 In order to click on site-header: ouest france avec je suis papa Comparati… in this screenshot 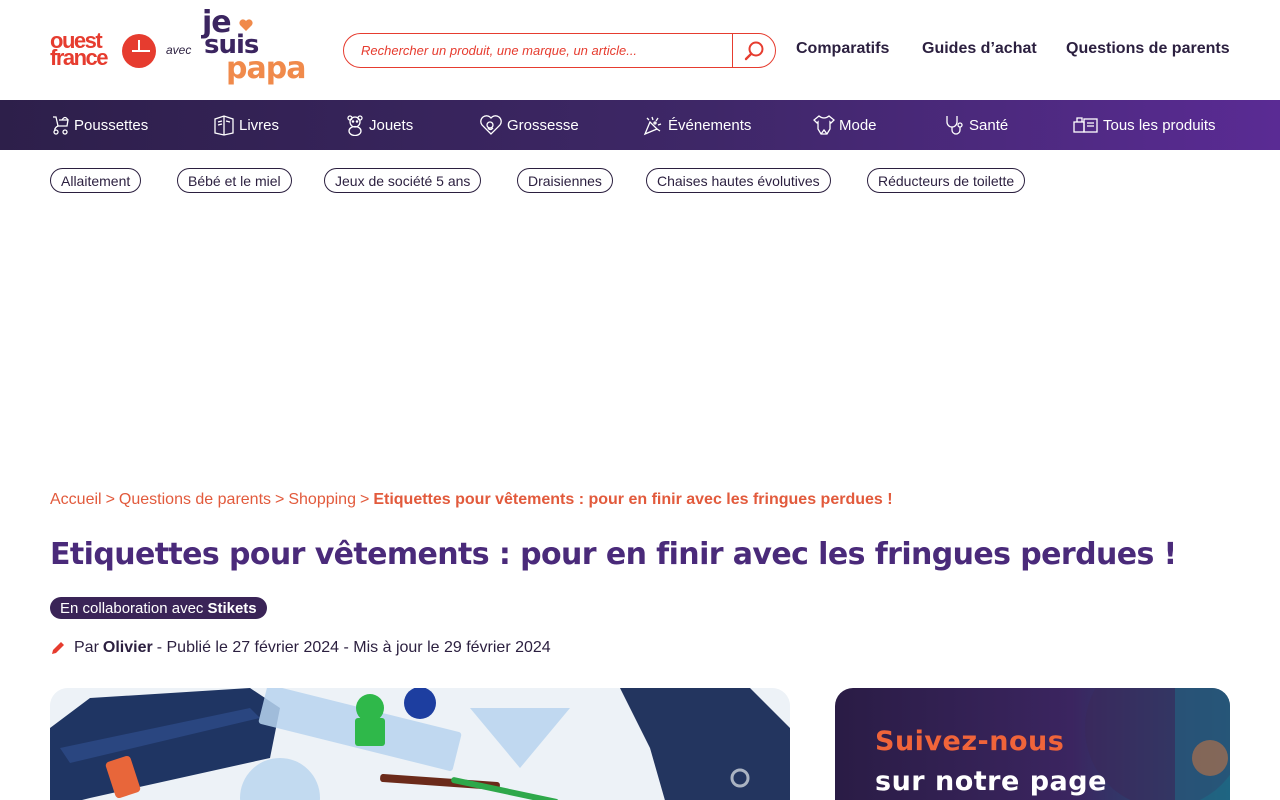, I will do `click(640, 50)`.